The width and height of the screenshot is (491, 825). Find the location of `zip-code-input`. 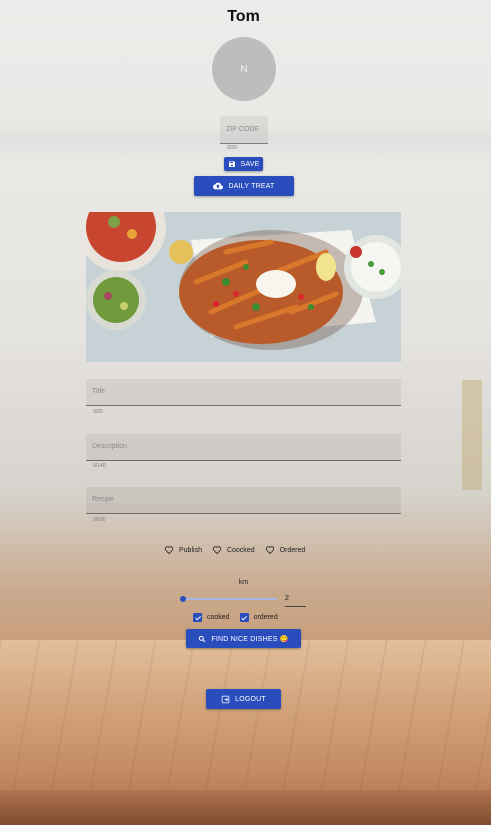

zip-code-input is located at coordinates (244, 129).